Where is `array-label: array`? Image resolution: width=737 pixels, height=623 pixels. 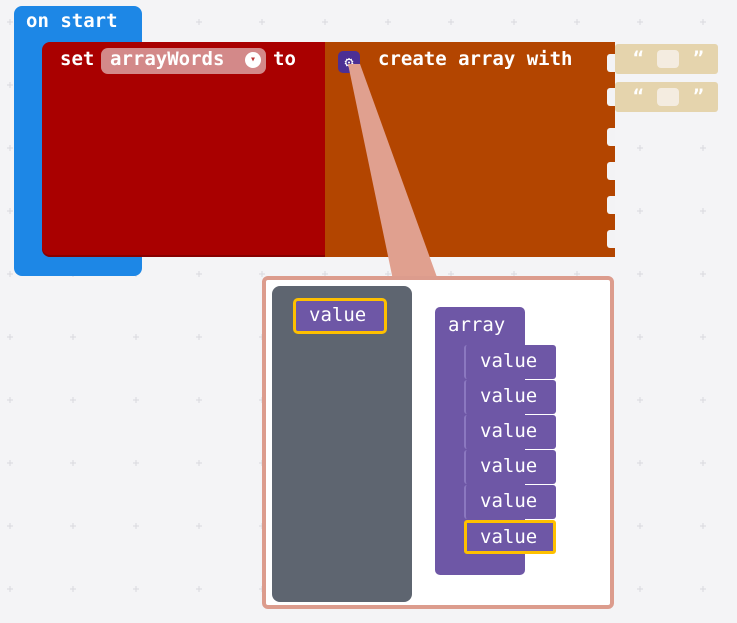
array-label: array is located at coordinates (477, 325).